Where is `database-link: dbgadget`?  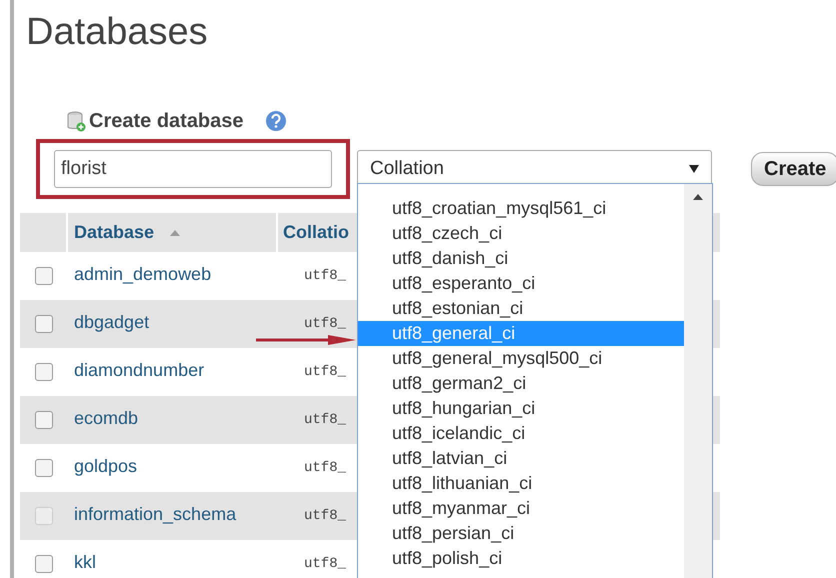 database-link: dbgadget is located at coordinates (112, 322).